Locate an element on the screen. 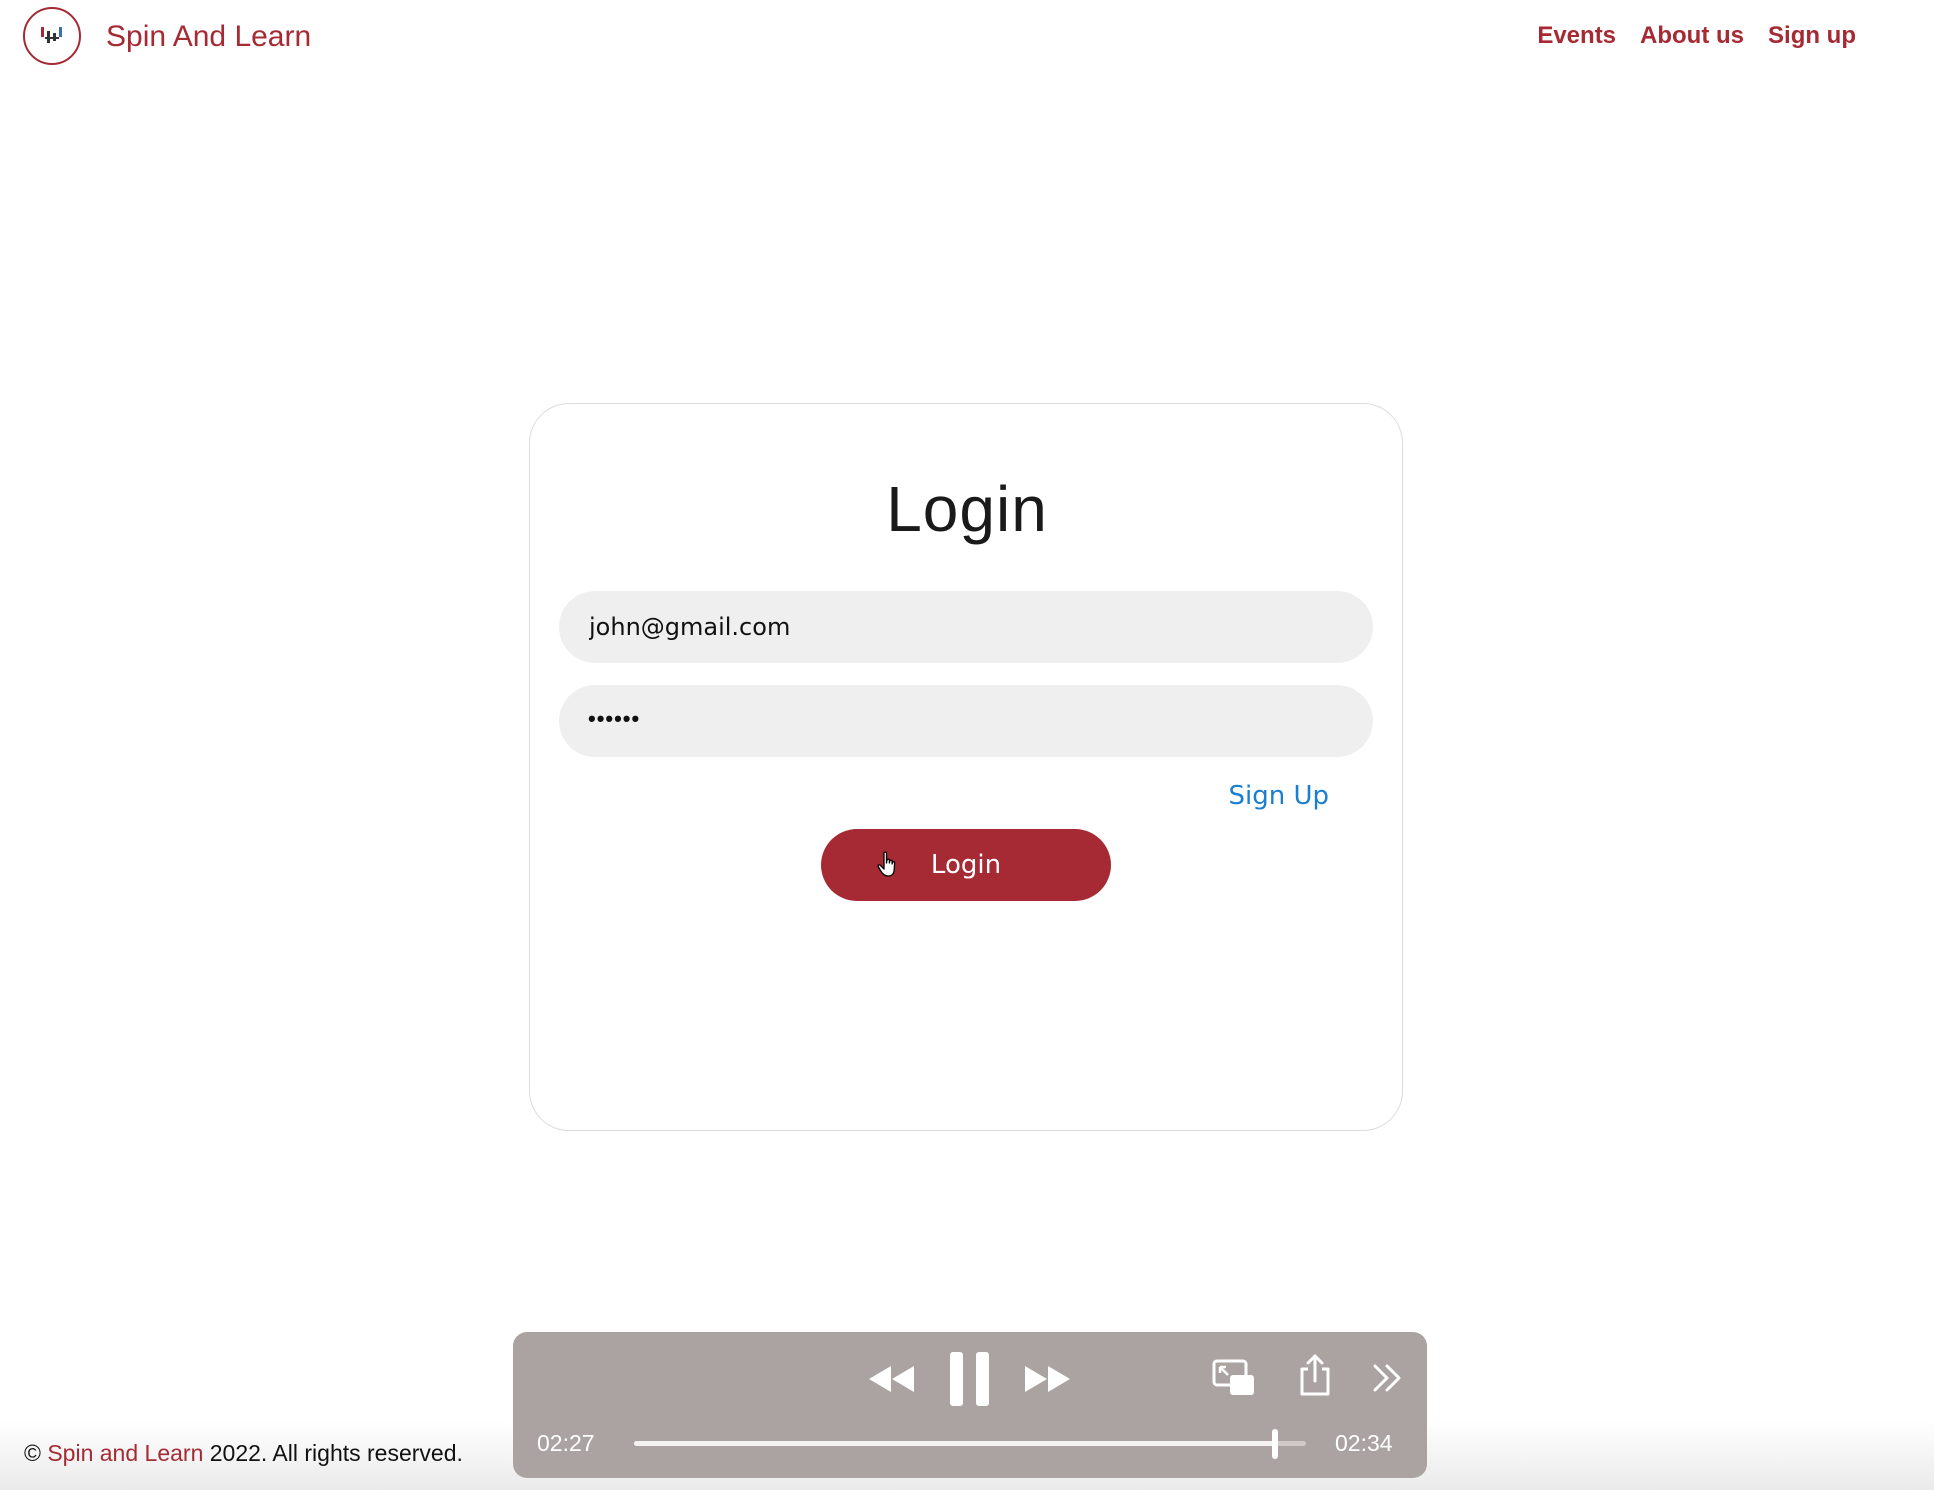 This screenshot has height=1490, width=1934. more-chevrons-icon is located at coordinates (1388, 1378).